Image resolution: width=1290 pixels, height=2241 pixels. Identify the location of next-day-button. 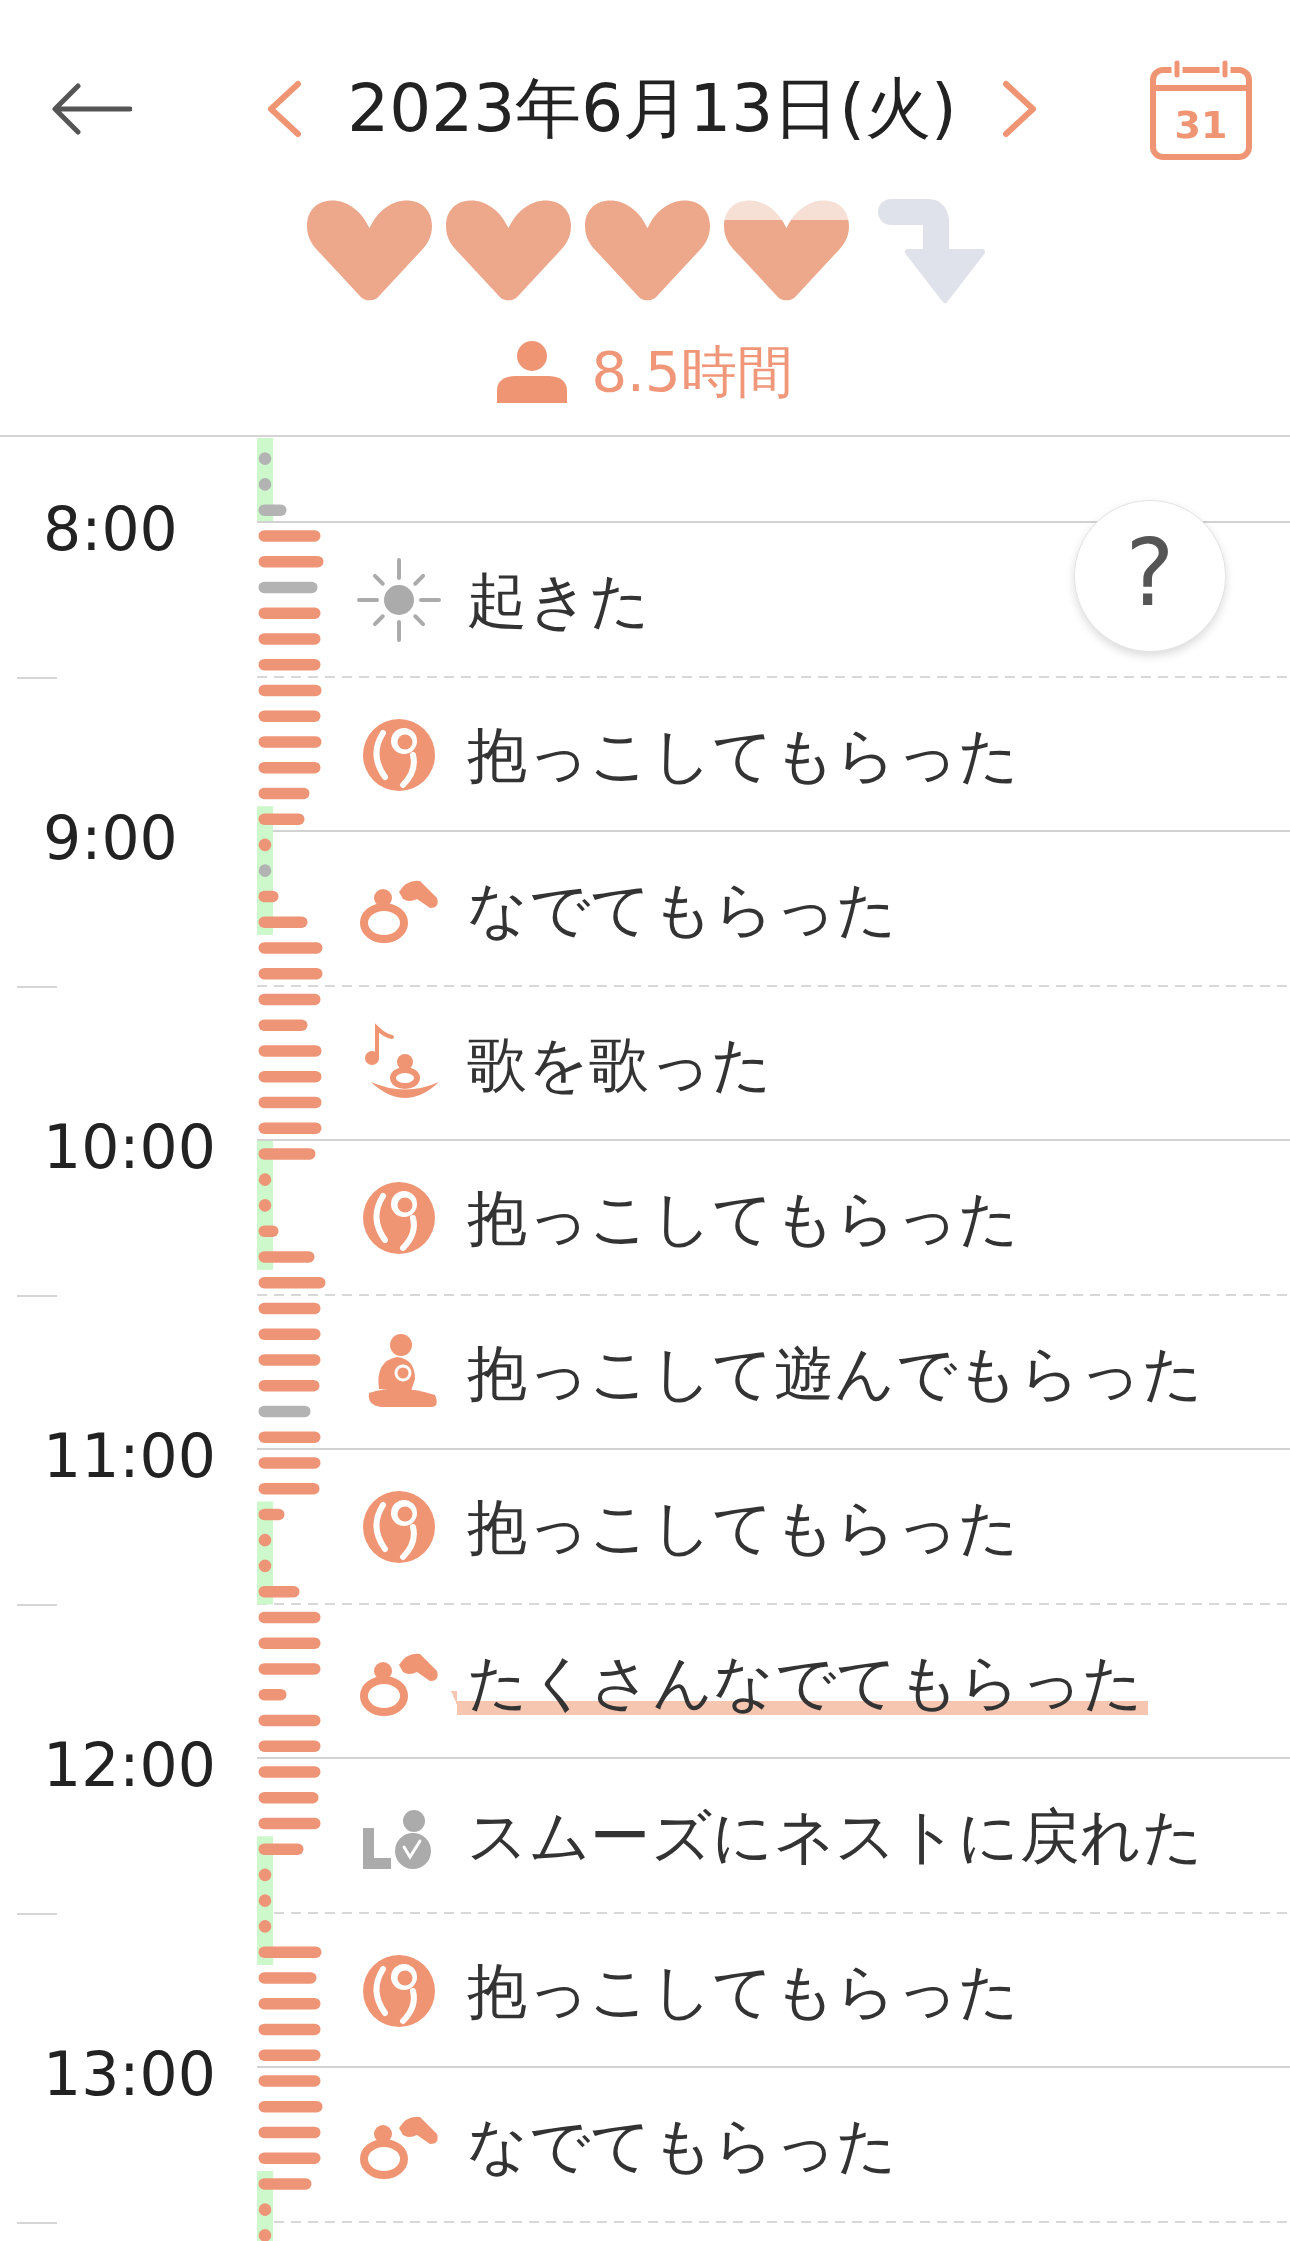
(1019, 109).